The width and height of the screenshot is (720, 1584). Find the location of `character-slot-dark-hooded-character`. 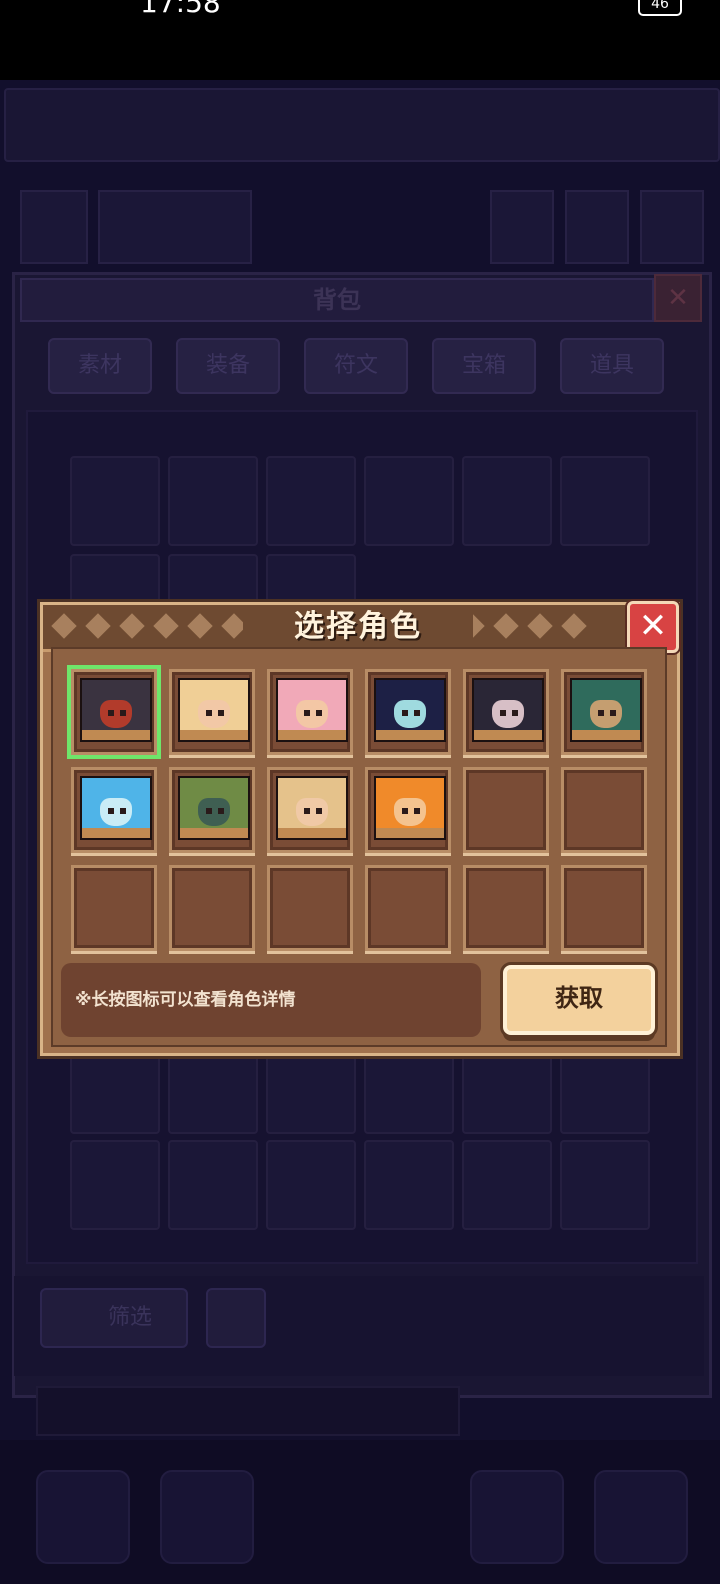

character-slot-dark-hooded-character is located at coordinates (114, 712).